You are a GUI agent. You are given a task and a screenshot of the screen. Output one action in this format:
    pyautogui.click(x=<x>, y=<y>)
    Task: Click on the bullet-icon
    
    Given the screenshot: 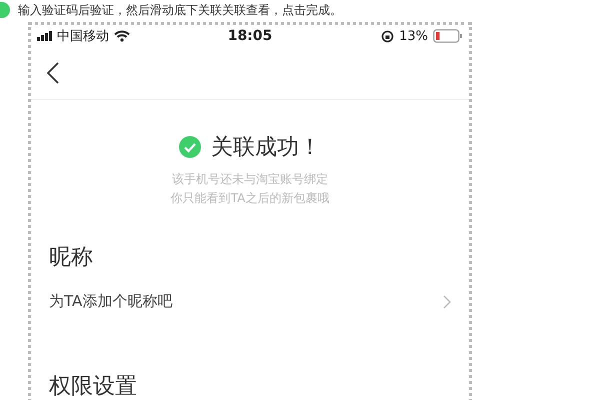 What is the action you would take?
    pyautogui.click(x=5, y=10)
    